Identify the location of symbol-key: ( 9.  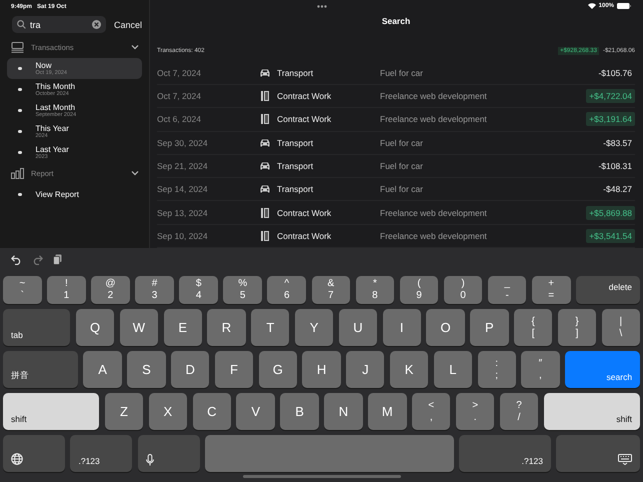
(419, 290).